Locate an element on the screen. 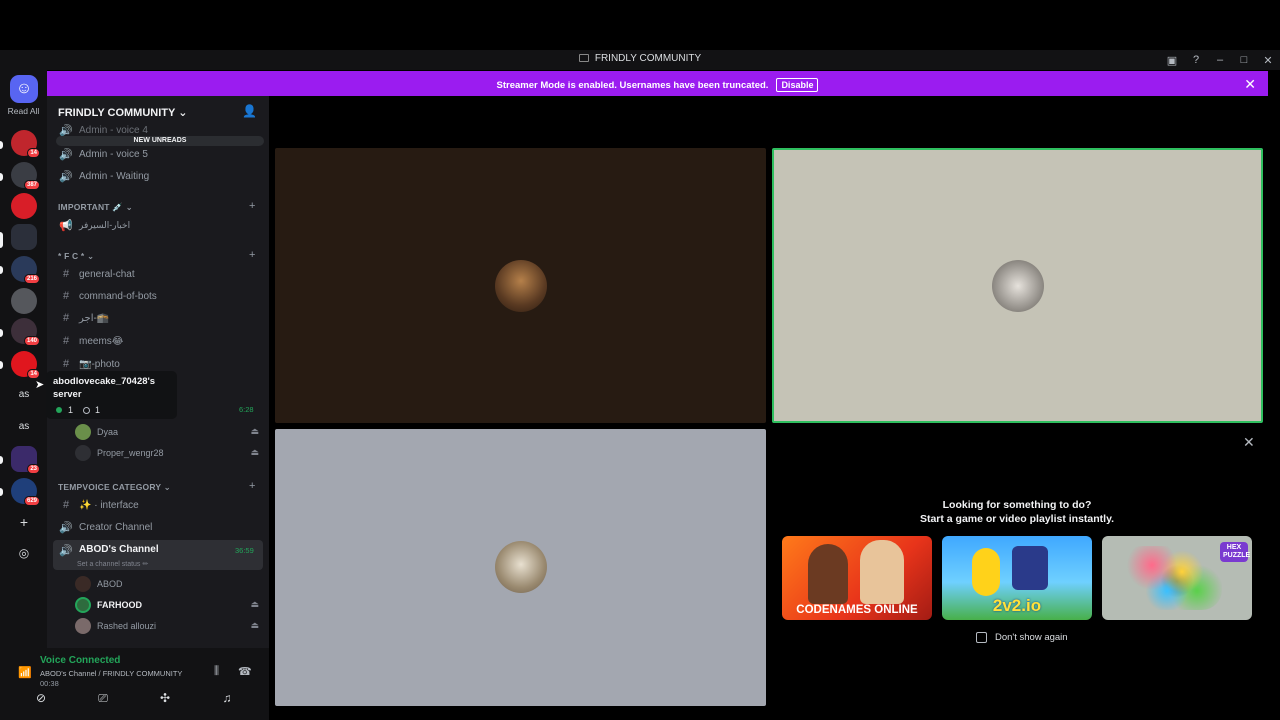 The image size is (1280, 720). close-icon: ✕ is located at coordinates (1268, 60).